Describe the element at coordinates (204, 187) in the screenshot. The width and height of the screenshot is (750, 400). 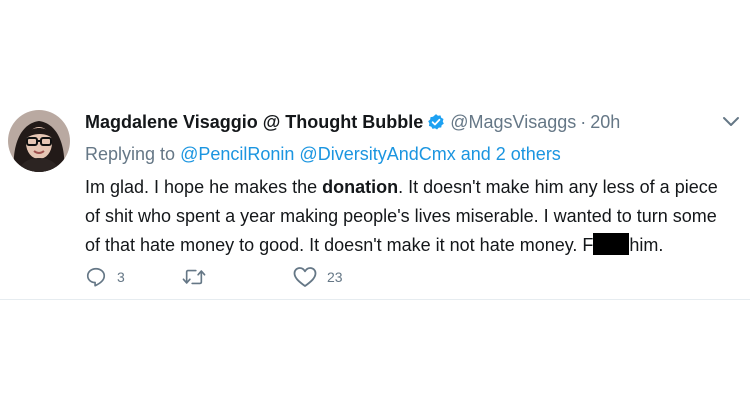
I see `tweet-text-part: Im glad. I hope he makes the` at that location.